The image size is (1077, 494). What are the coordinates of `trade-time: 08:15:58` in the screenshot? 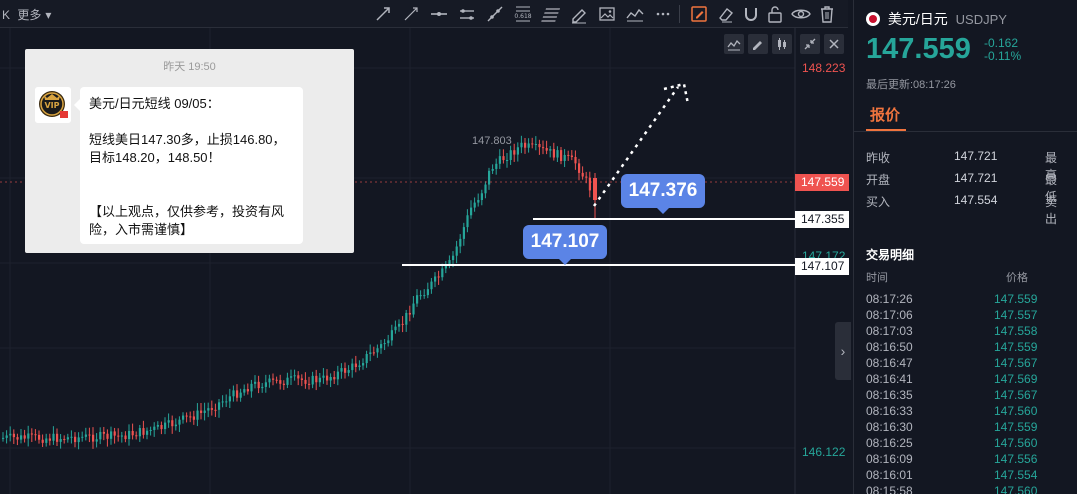 It's located at (889, 489).